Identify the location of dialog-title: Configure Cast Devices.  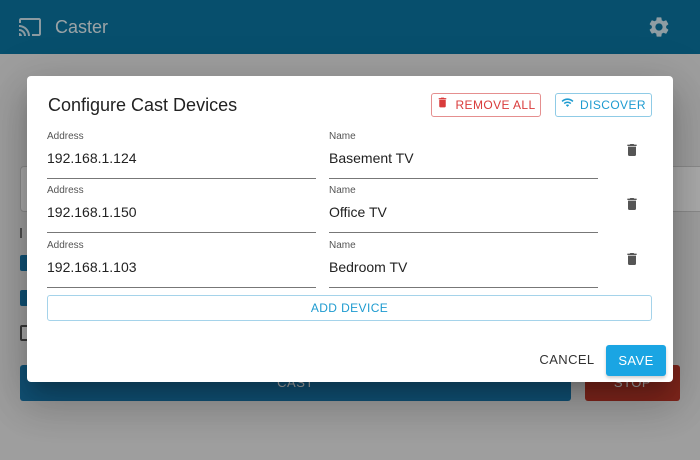
(143, 105).